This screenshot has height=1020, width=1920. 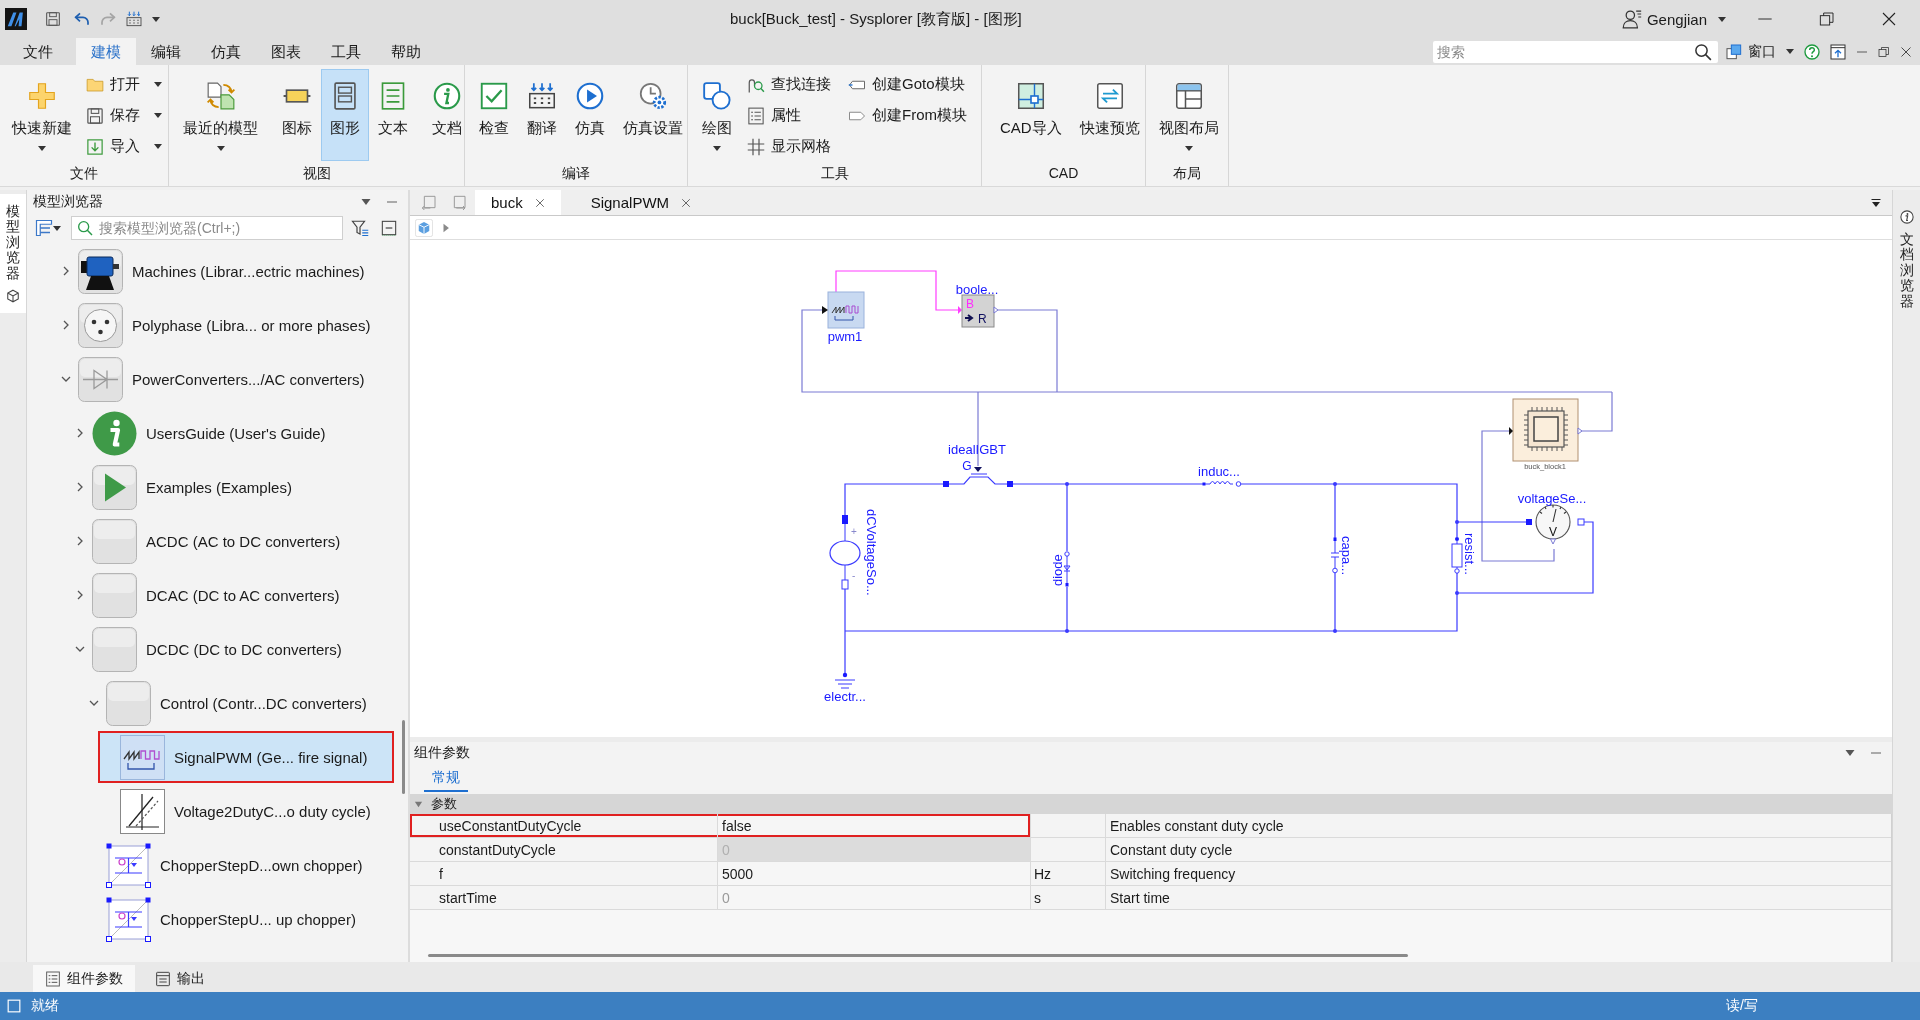 What do you see at coordinates (424, 227) in the screenshot?
I see `cube-icon` at bounding box center [424, 227].